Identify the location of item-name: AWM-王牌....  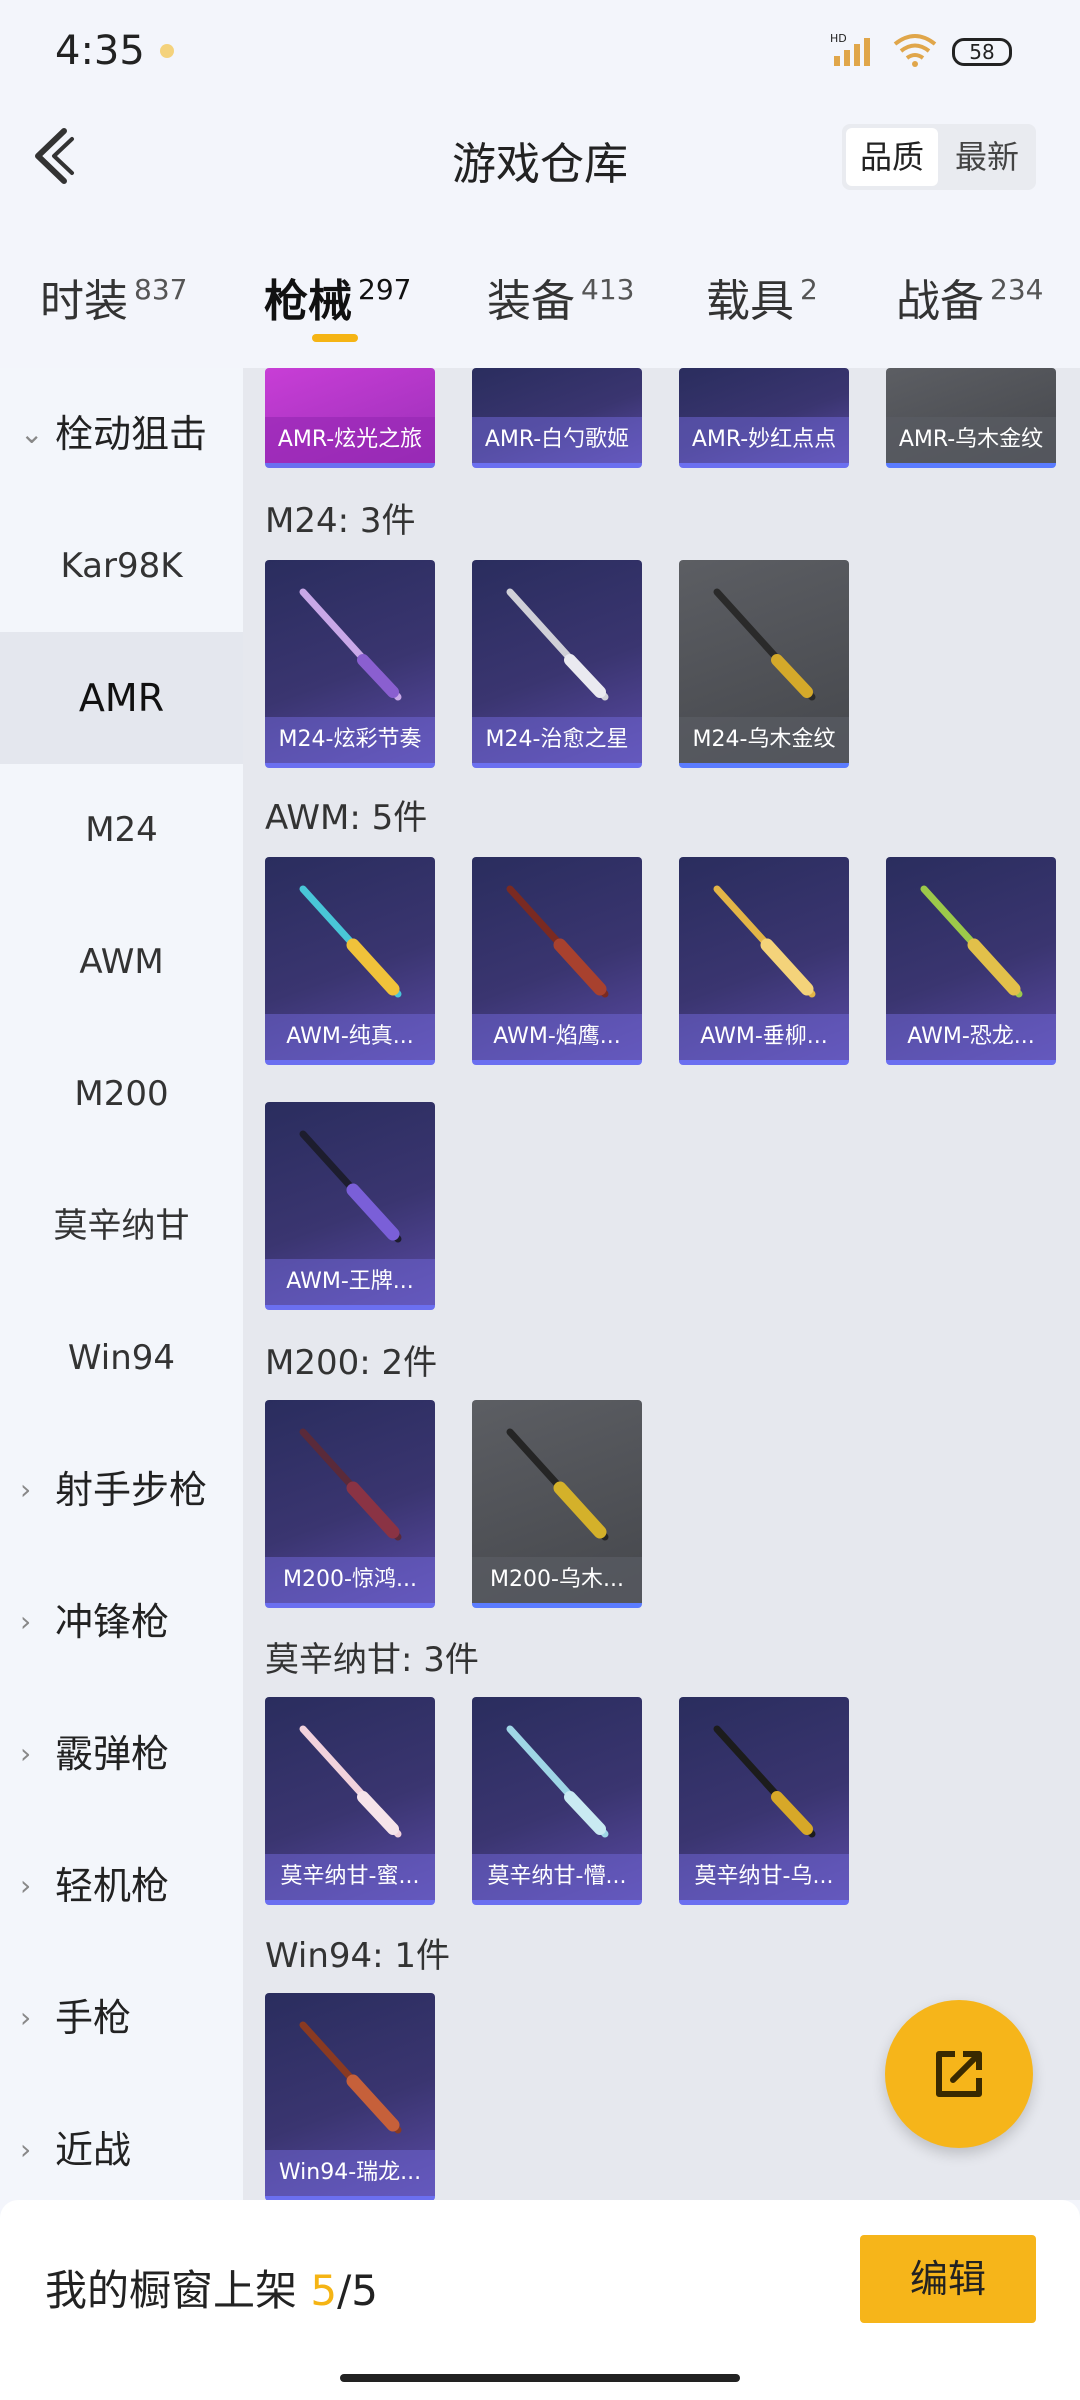
(350, 1282).